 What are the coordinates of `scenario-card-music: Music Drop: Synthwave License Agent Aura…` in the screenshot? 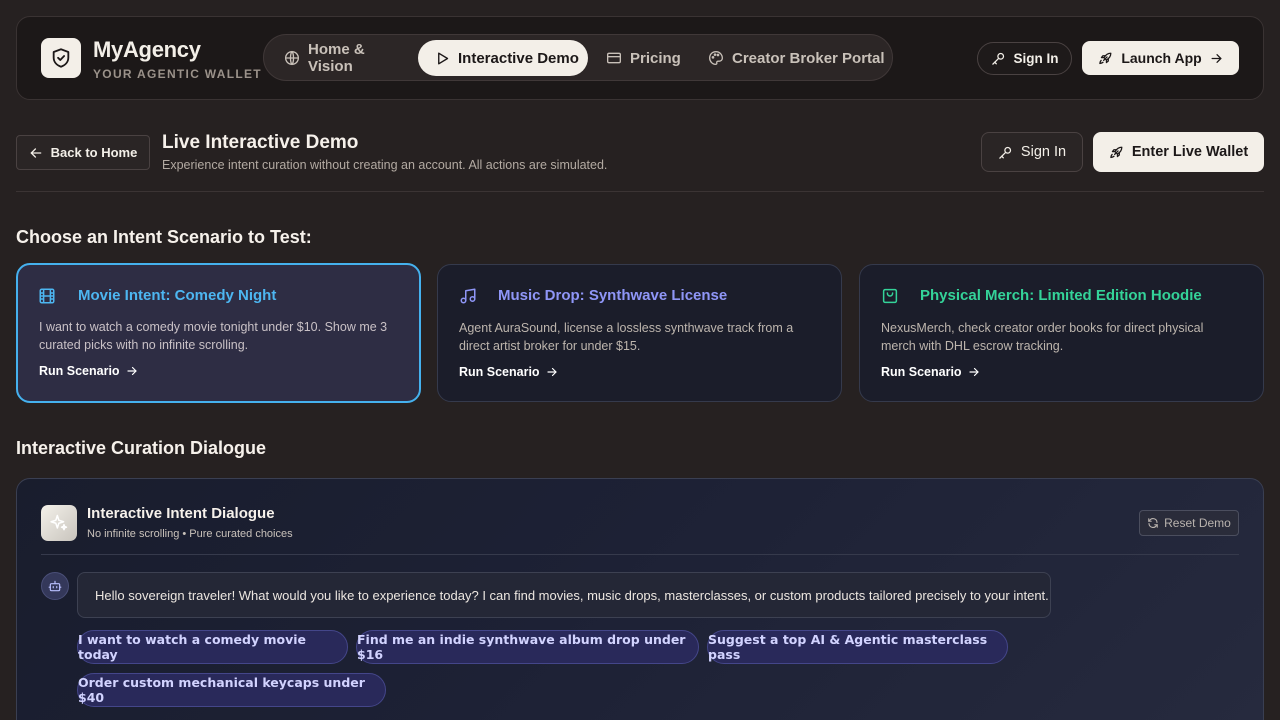 It's located at (639, 333).